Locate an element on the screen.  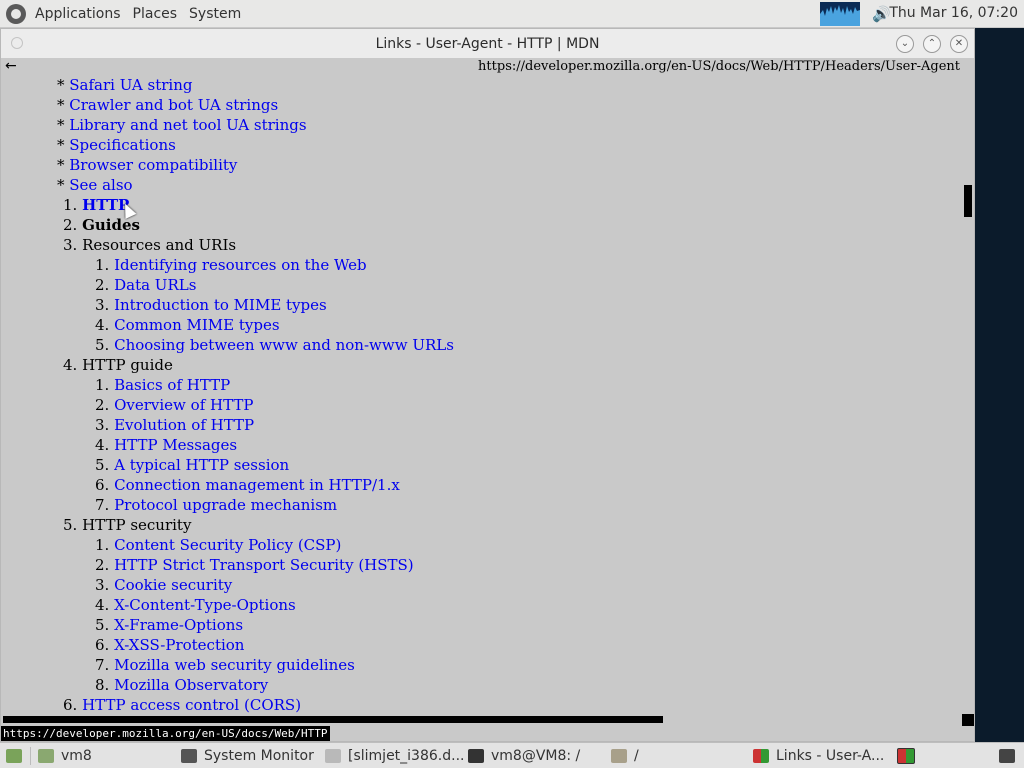
nav-link: Basics of HTTP is located at coordinates (172, 385).